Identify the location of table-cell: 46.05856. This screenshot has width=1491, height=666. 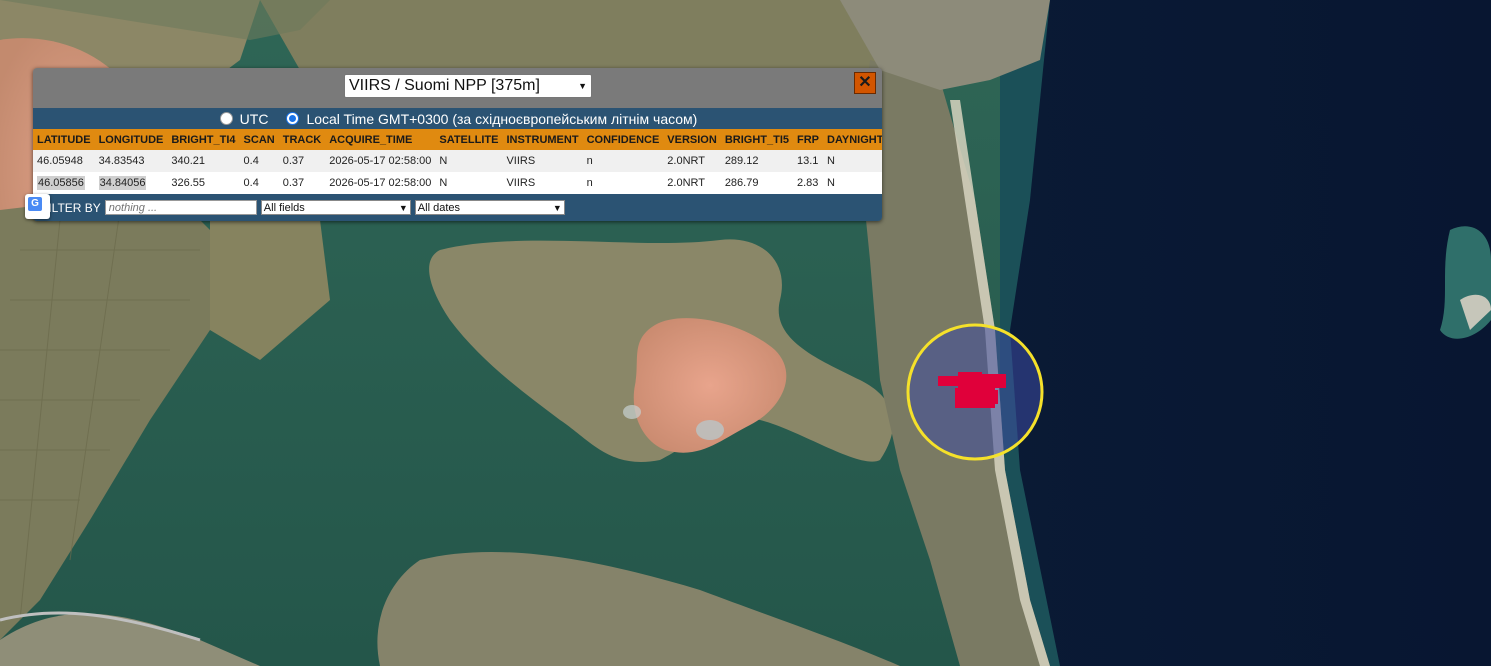
(64, 183).